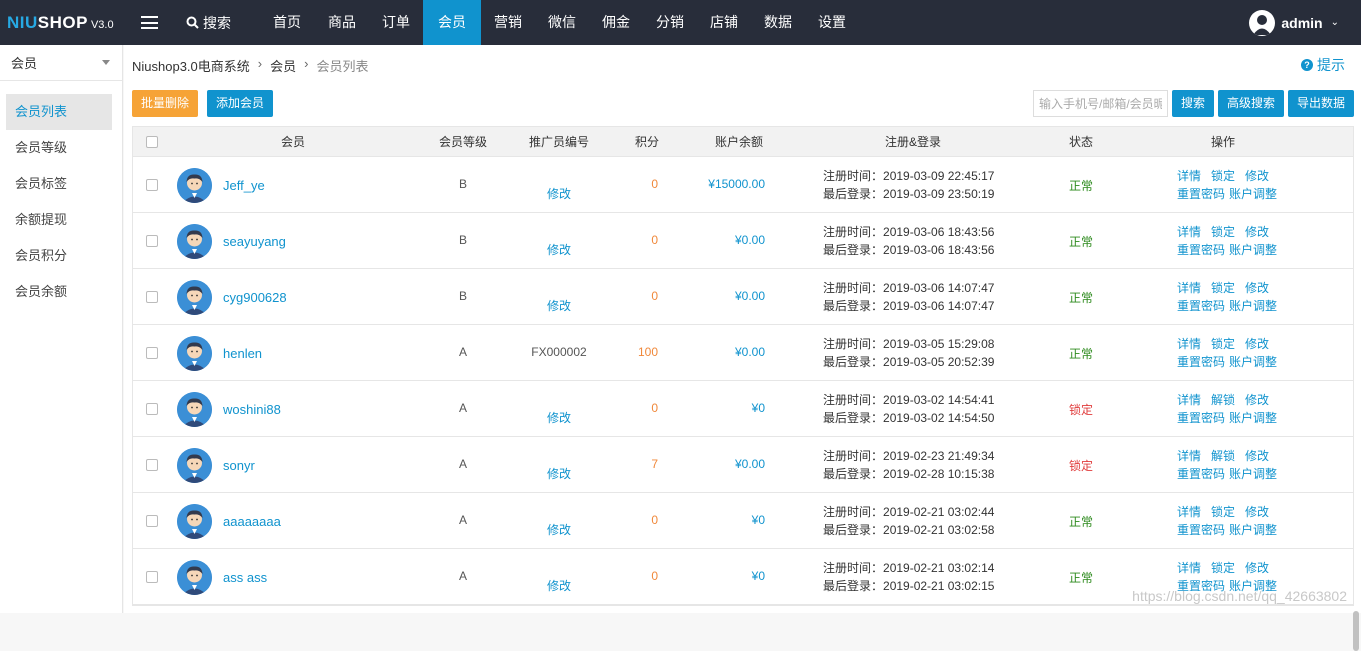 The image size is (1361, 651). I want to click on row-actions: 详情 解锁 修改重置密码 账户调整, so click(1229, 465).